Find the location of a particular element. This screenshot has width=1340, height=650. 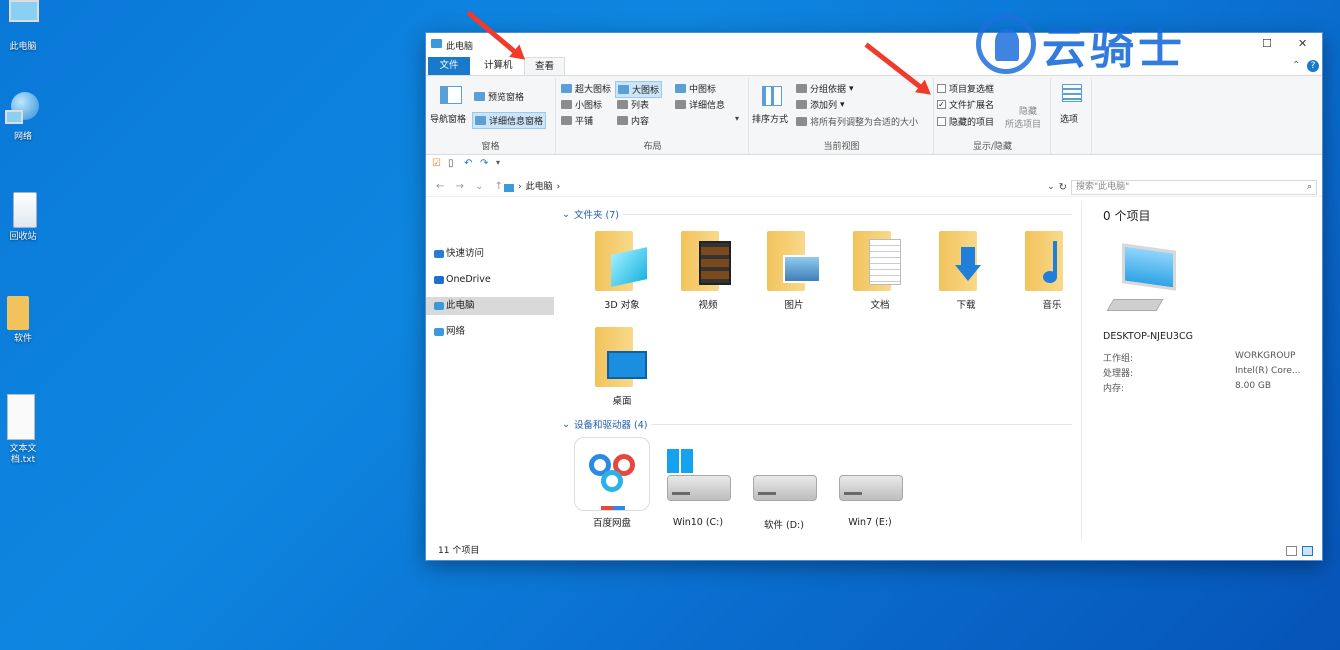

divider is located at coordinates (861, 424).